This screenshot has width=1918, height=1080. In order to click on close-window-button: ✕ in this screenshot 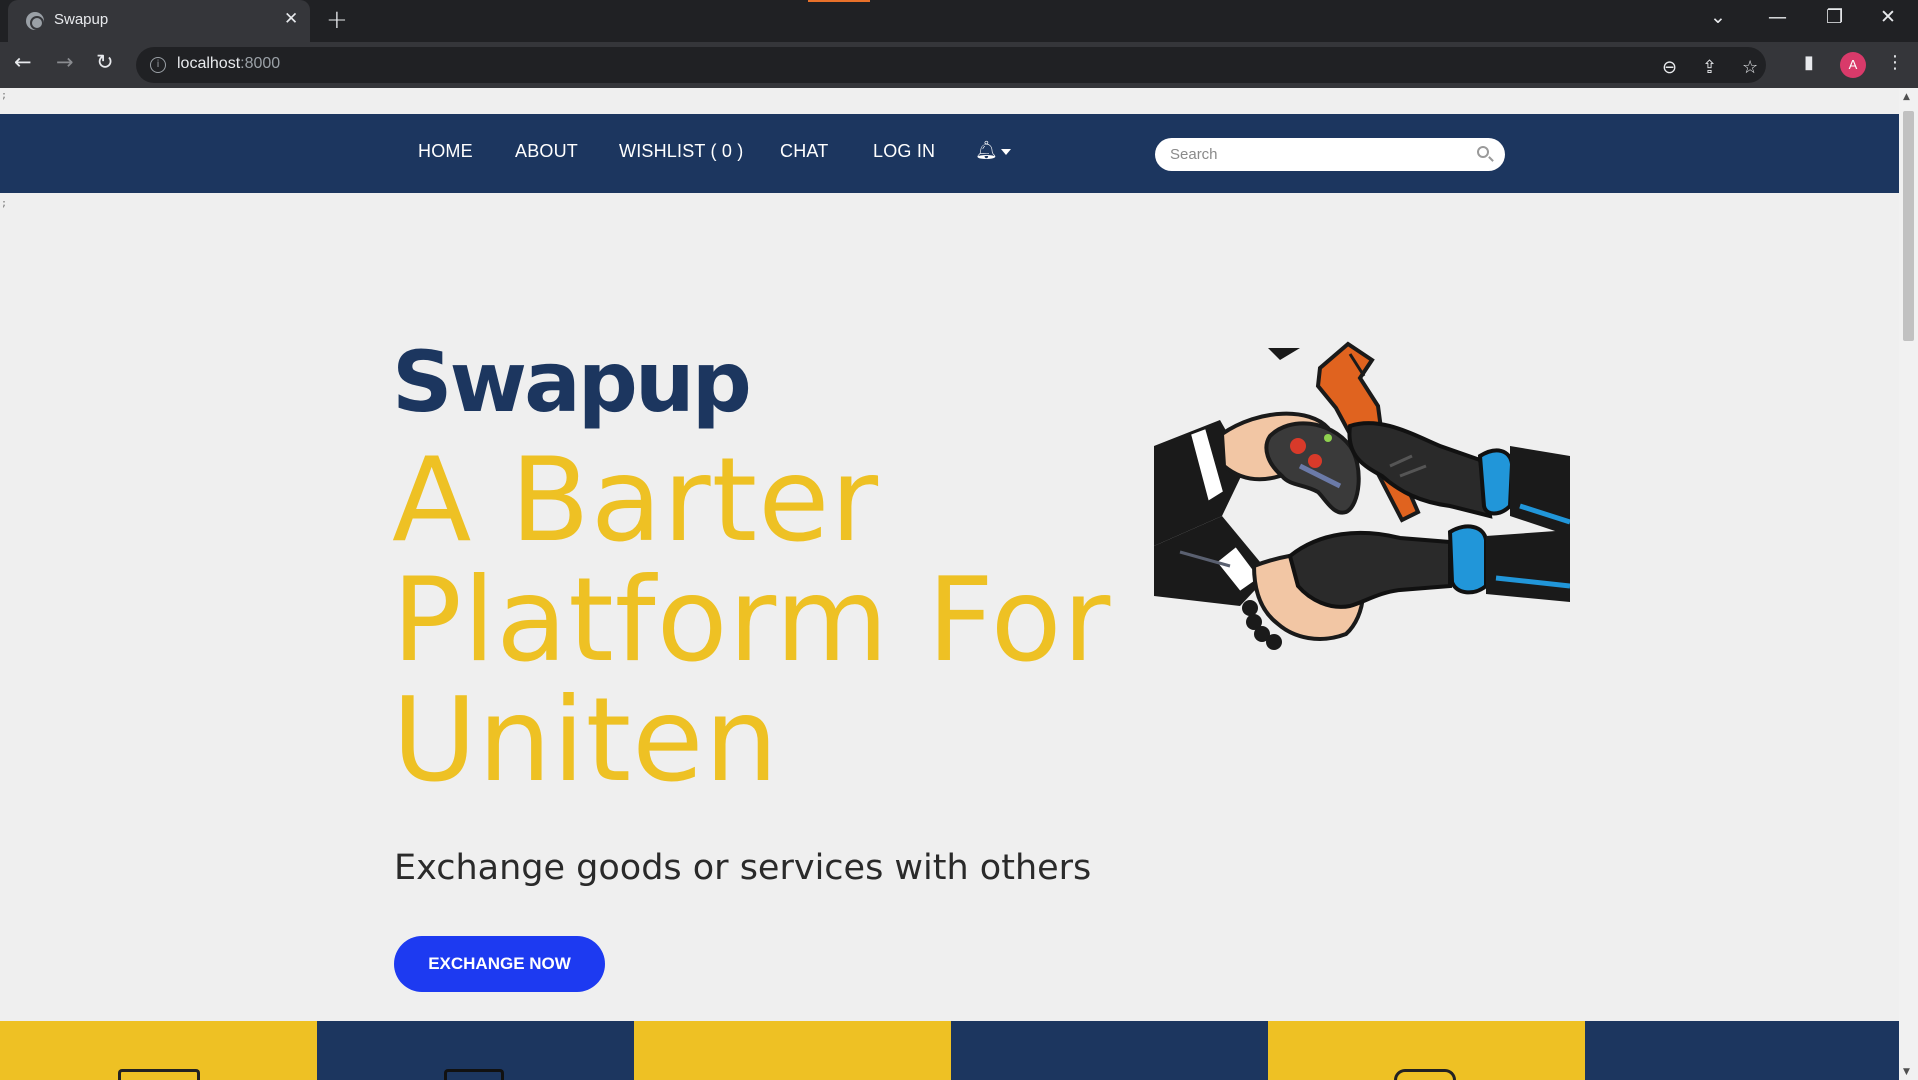, I will do `click(1888, 17)`.